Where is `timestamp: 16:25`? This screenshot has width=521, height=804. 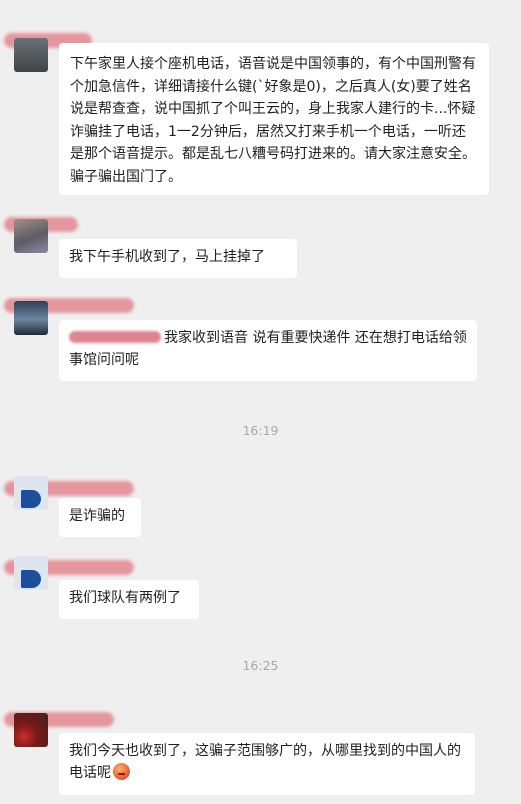
timestamp: 16:25 is located at coordinates (260, 665).